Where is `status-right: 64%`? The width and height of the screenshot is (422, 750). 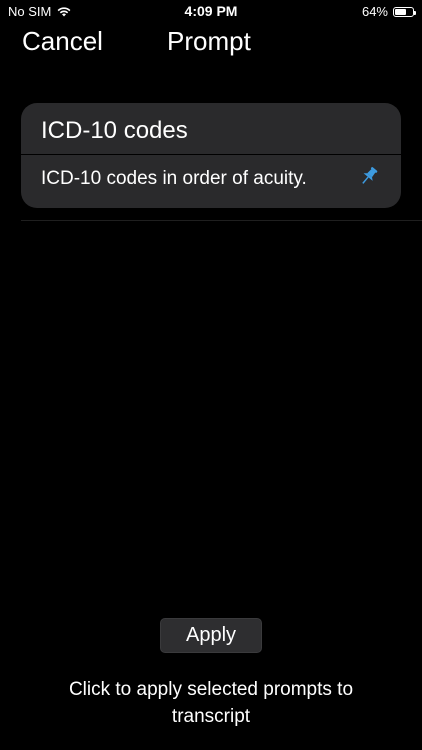
status-right: 64% is located at coordinates (388, 11).